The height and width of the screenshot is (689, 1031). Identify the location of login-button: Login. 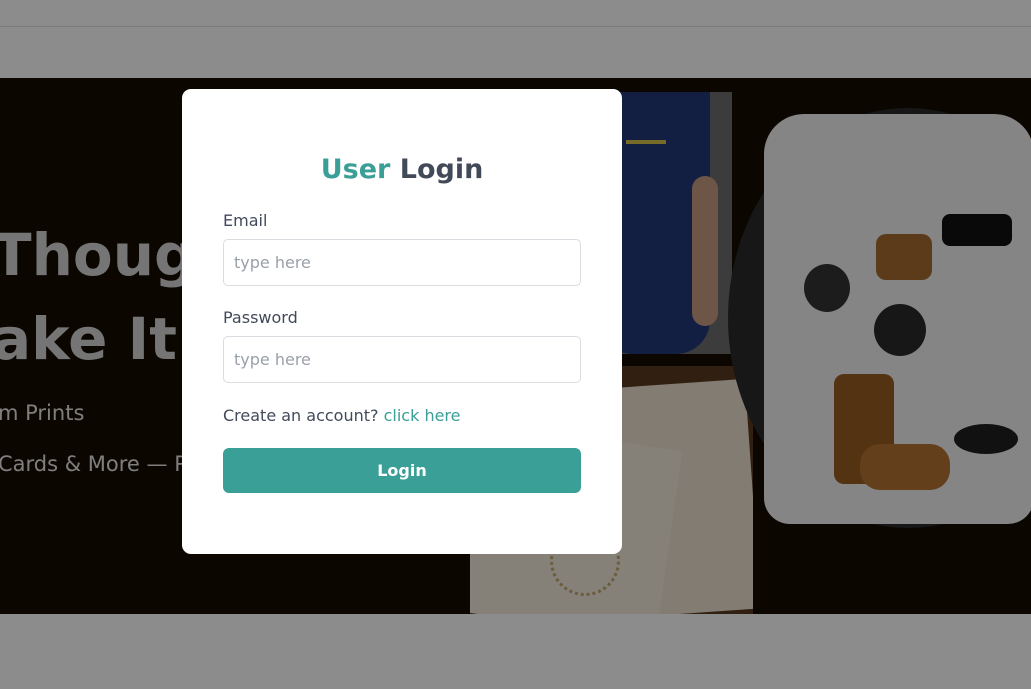
(402, 470).